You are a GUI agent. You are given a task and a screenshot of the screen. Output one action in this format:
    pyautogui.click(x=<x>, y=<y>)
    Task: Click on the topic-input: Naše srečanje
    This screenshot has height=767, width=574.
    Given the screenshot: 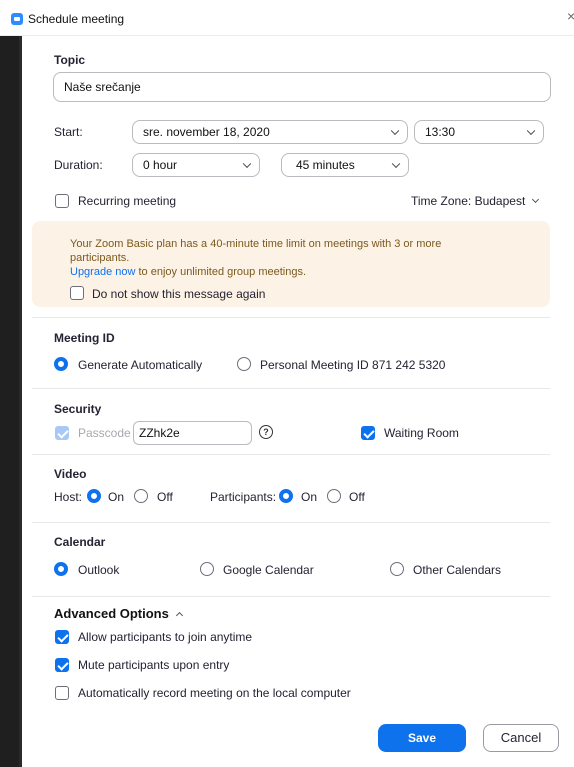 What is the action you would take?
    pyautogui.click(x=302, y=87)
    